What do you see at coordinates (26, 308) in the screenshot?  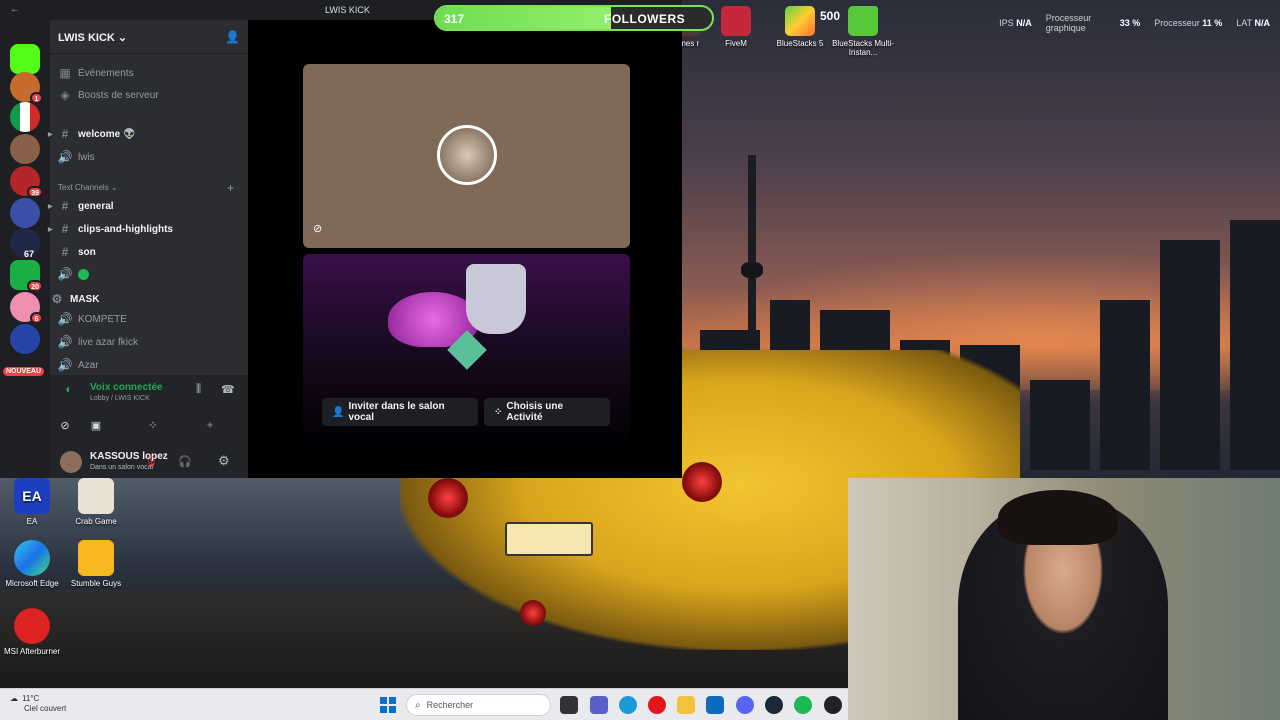 I see `server-9: 6` at bounding box center [26, 308].